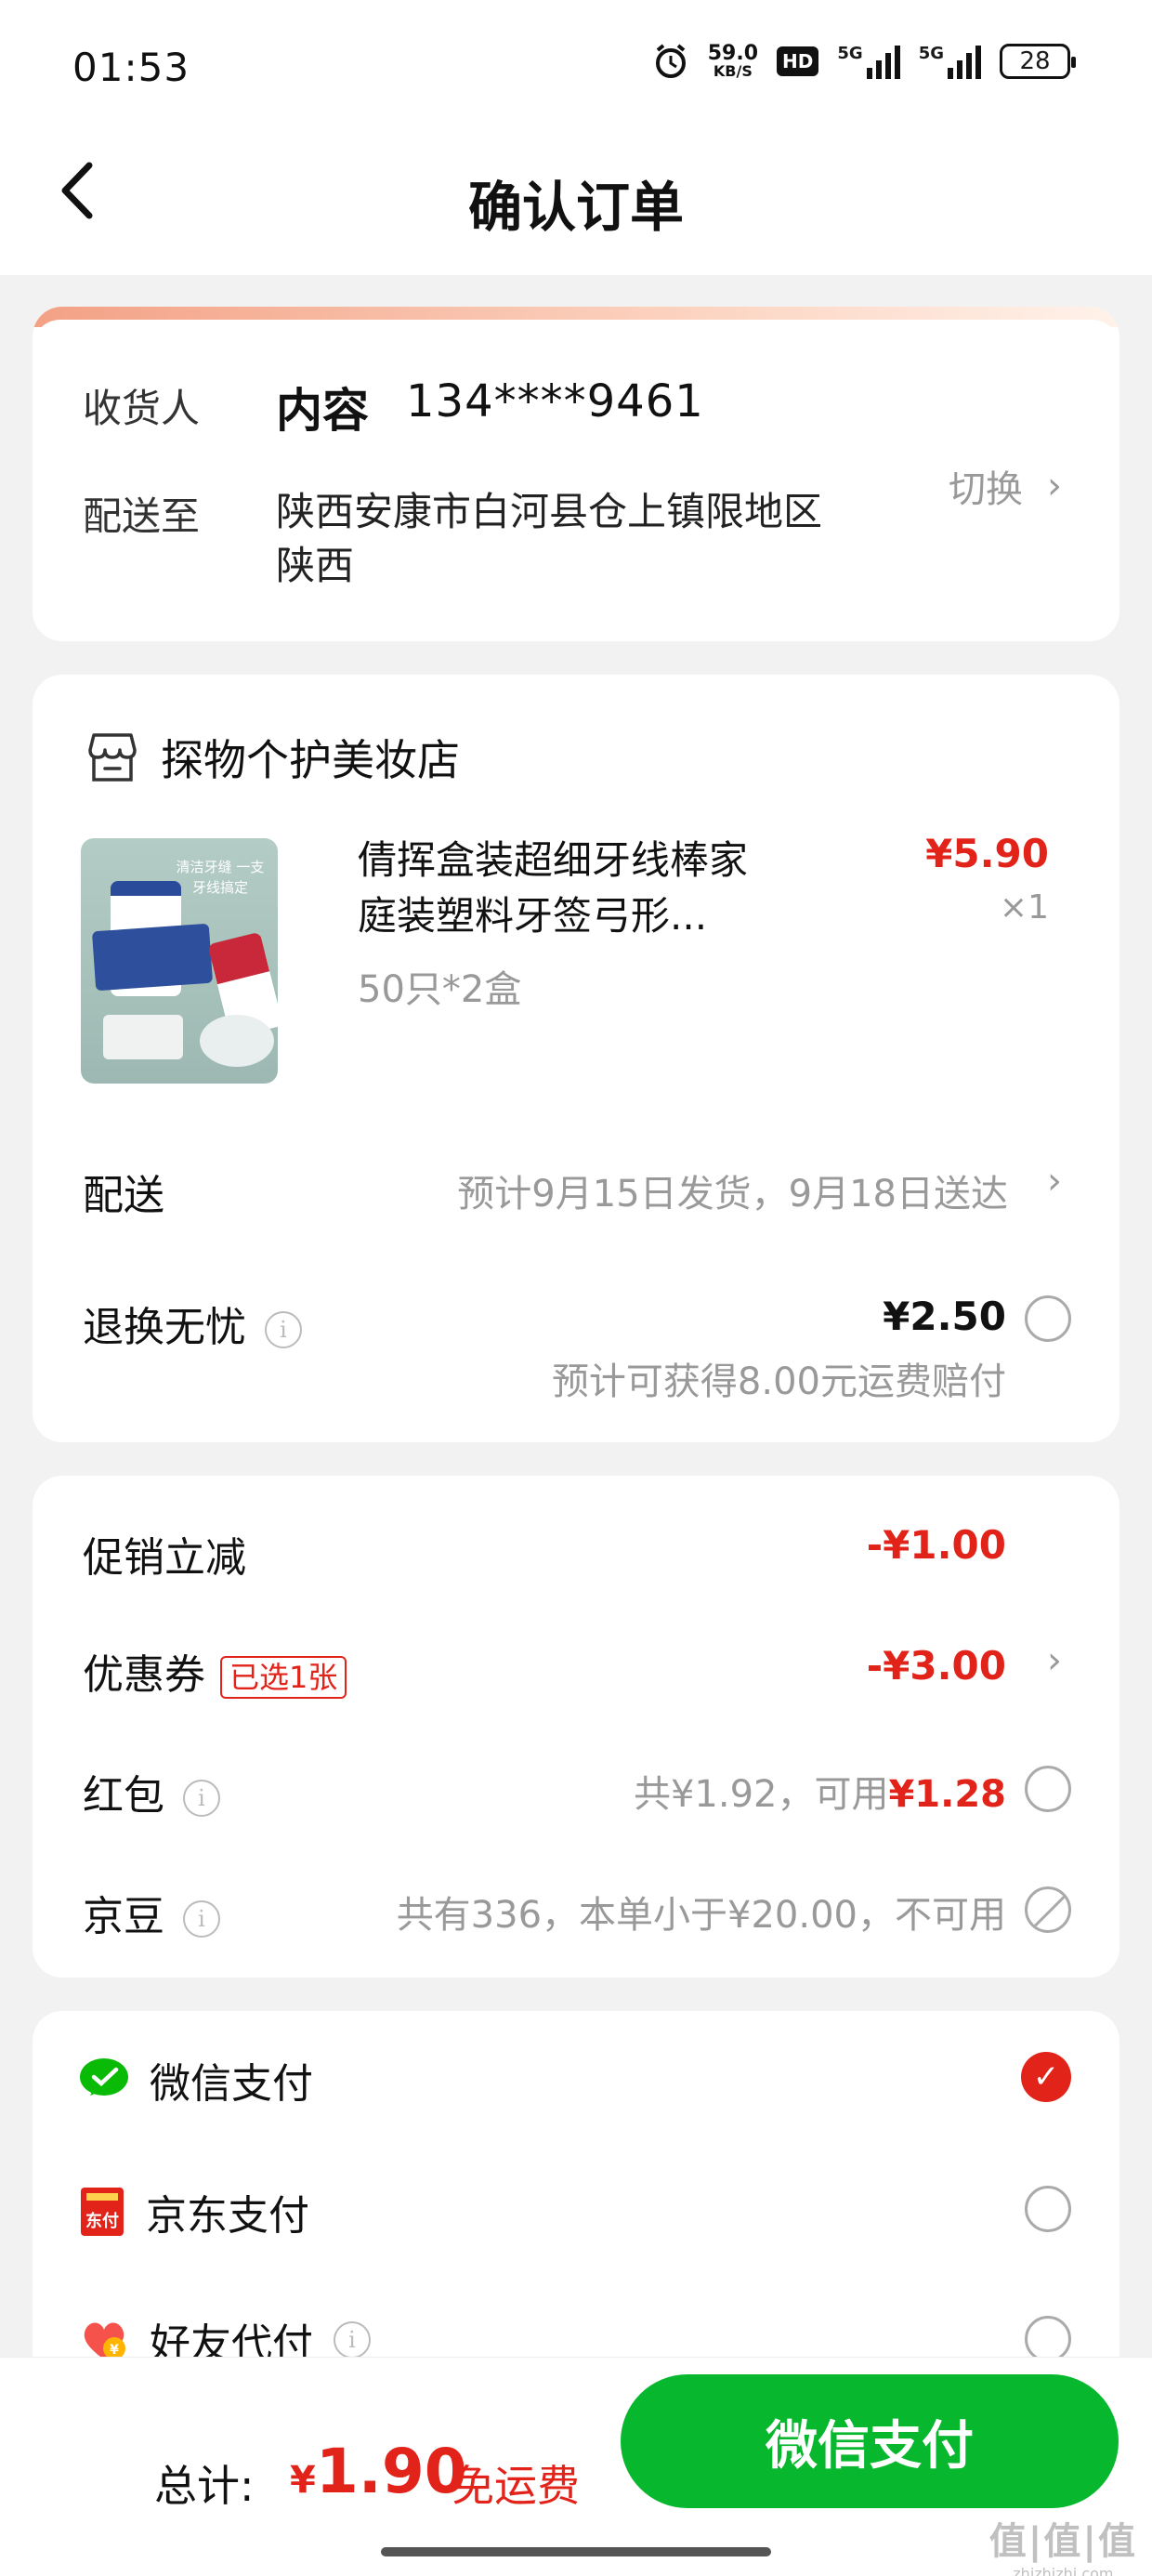  What do you see at coordinates (555, 401) in the screenshot?
I see `receiver-phone: 134****9461` at bounding box center [555, 401].